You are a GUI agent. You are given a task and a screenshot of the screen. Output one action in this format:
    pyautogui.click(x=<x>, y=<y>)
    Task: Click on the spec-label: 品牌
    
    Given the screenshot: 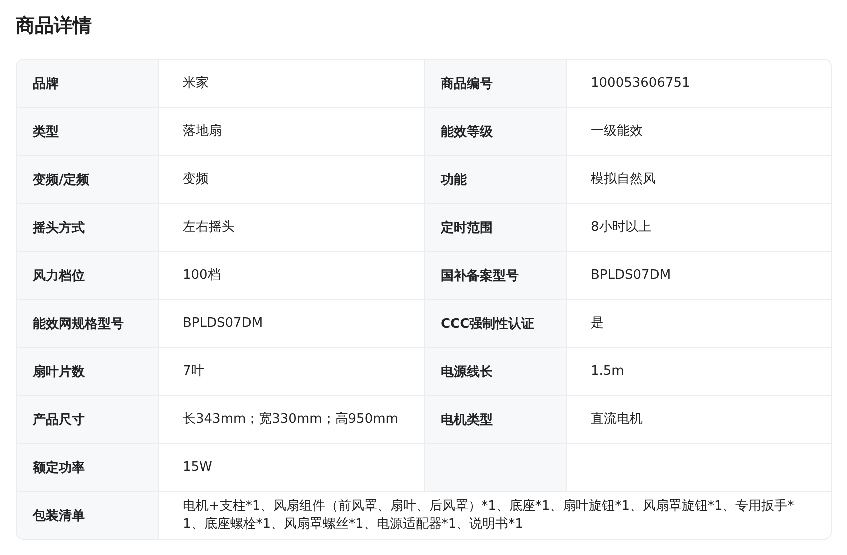 What is the action you would take?
    pyautogui.click(x=88, y=84)
    